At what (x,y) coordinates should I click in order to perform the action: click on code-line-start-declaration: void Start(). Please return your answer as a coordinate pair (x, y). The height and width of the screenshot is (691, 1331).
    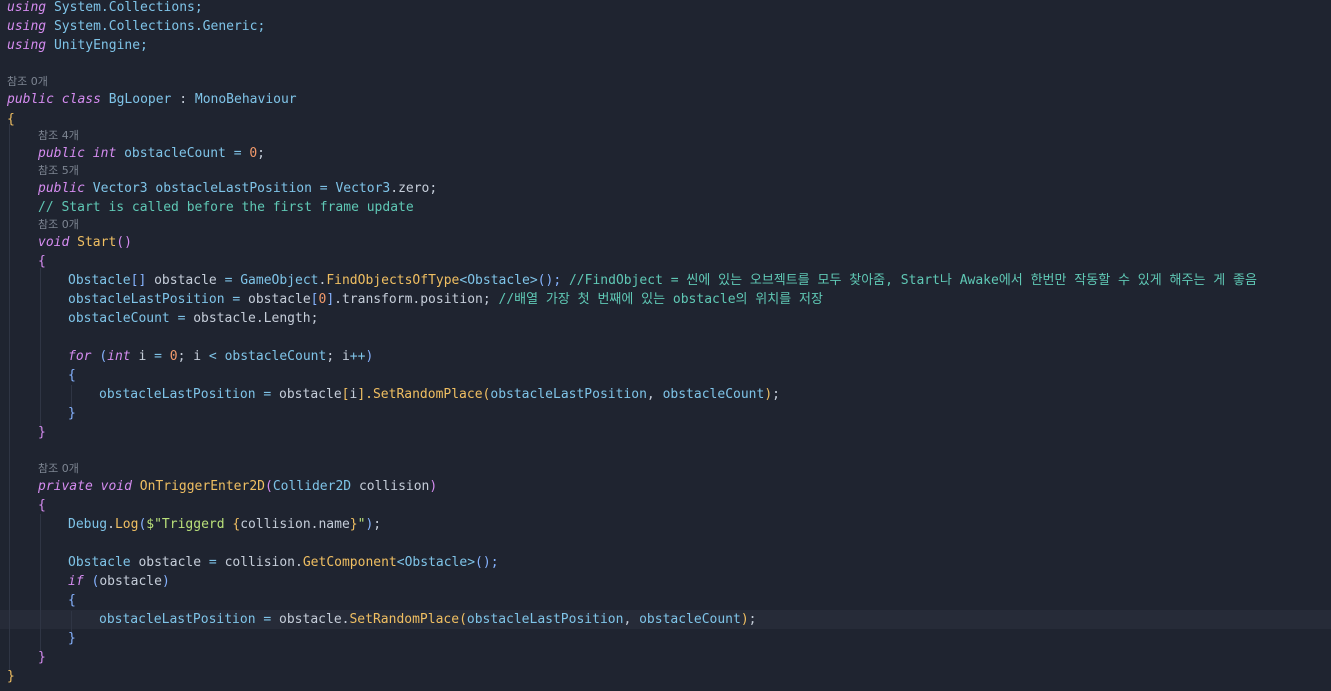
    Looking at the image, I should click on (85, 242).